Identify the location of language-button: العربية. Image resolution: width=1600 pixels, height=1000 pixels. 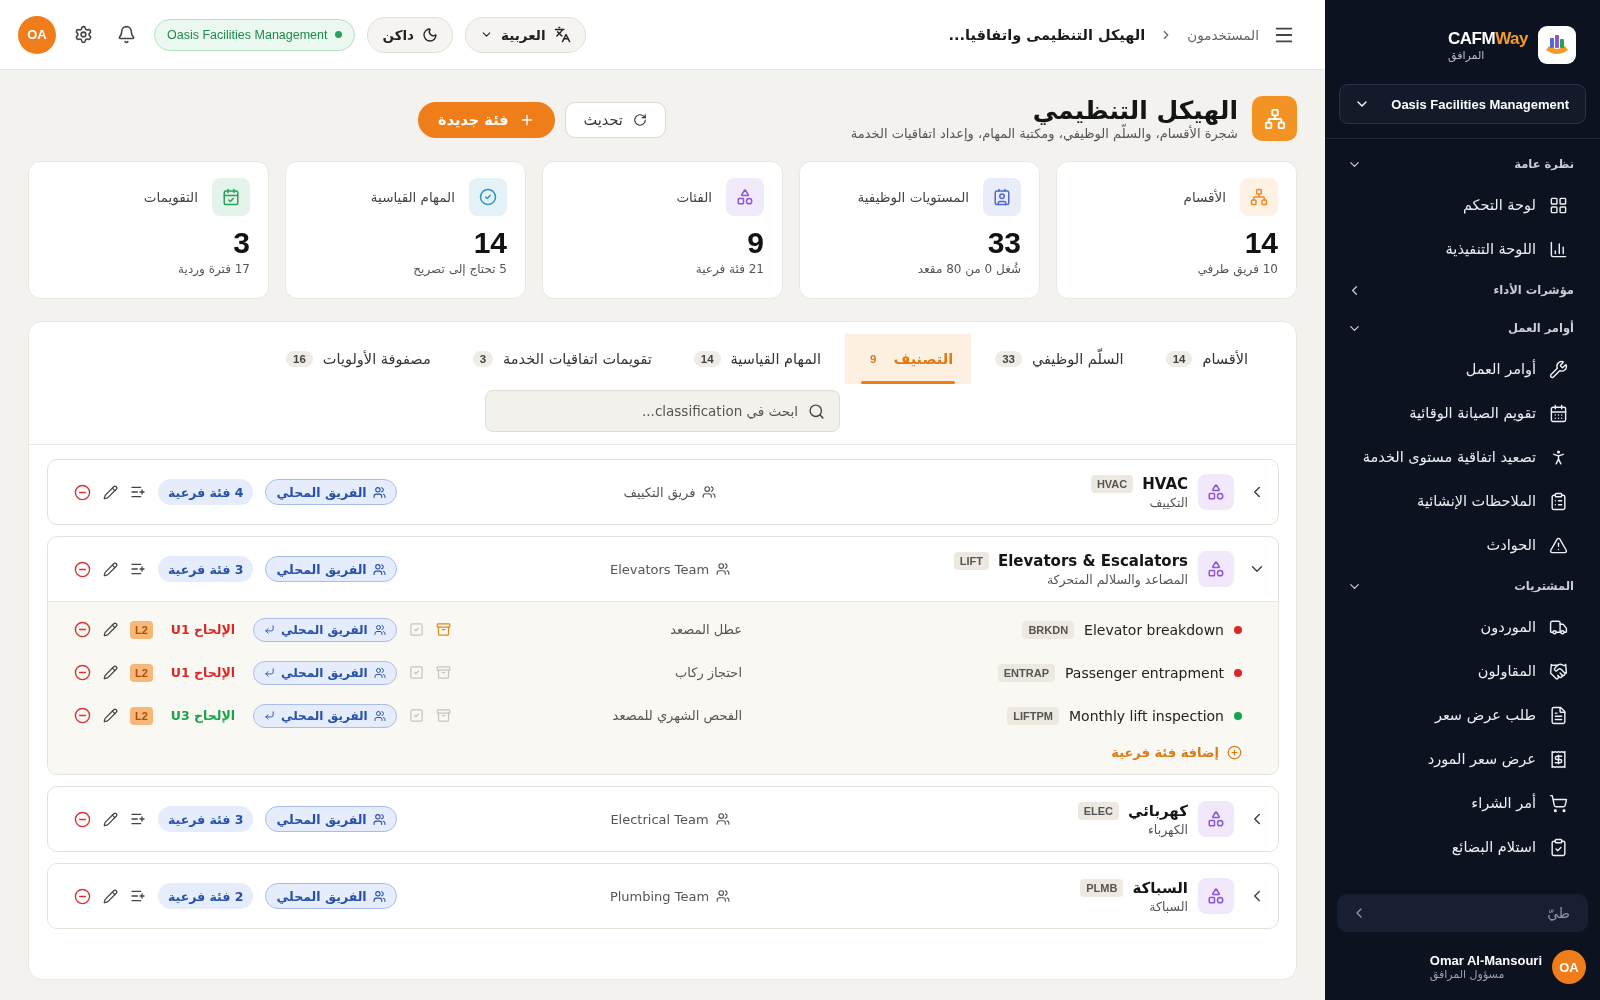
(525, 34).